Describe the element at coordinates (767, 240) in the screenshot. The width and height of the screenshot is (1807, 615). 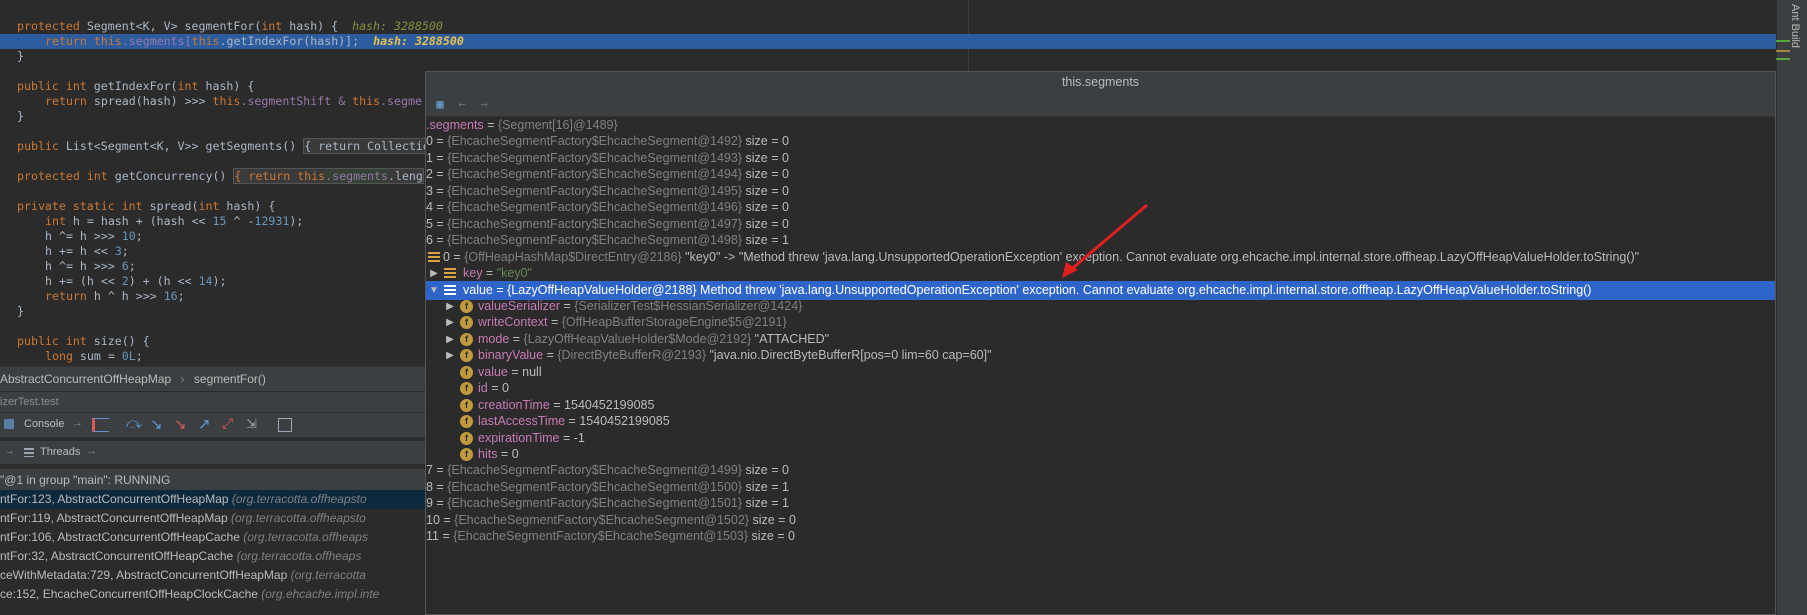
I see `segment-size: size = 1` at that location.